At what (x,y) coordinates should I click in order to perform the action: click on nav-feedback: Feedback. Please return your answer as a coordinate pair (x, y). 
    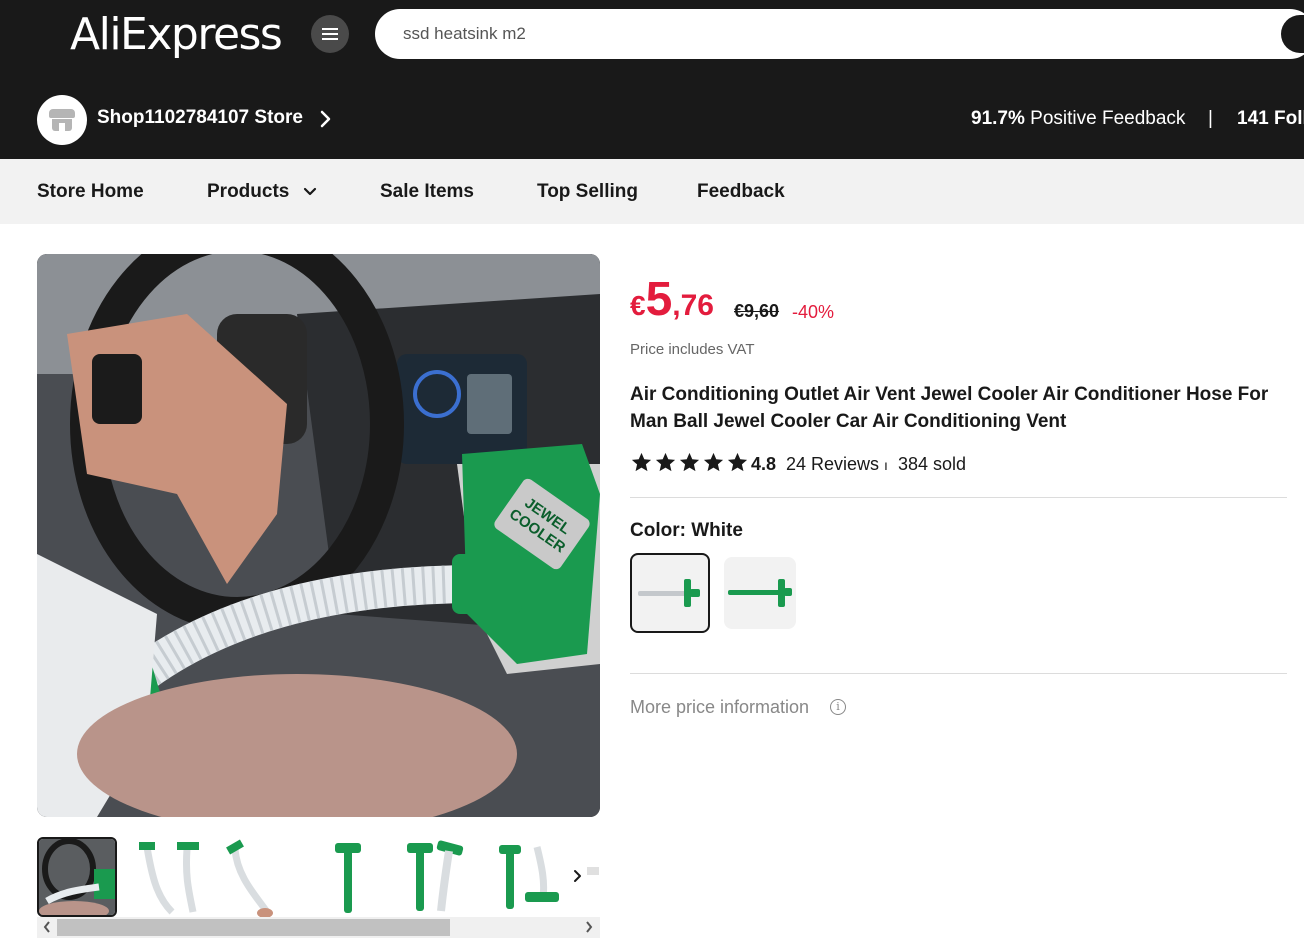
    Looking at the image, I should click on (741, 192).